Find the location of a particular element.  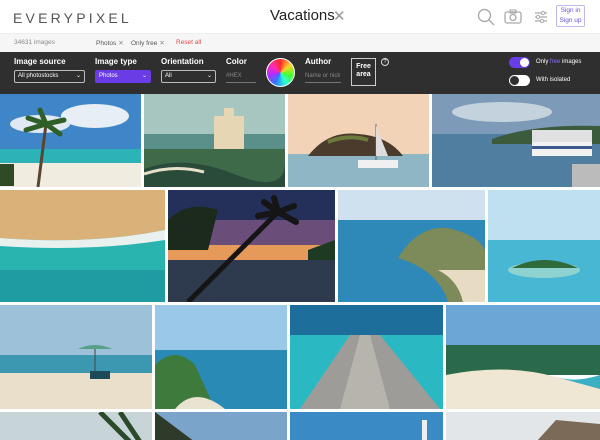

everypixel-logo: EVERYPIXEL is located at coordinates (72, 18).